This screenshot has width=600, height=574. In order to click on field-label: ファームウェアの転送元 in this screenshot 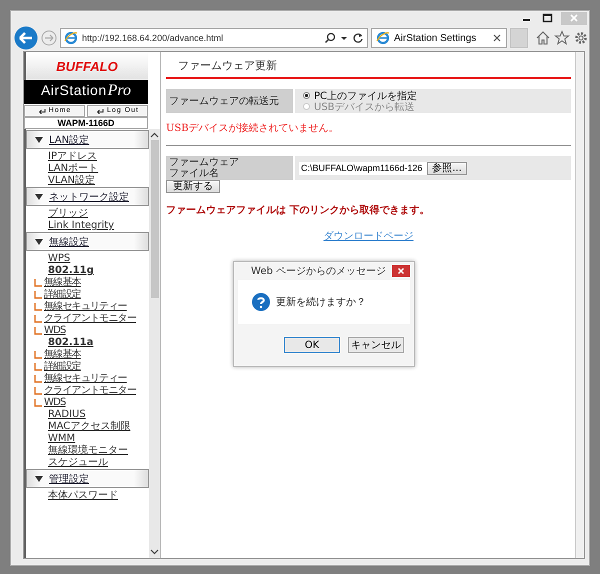, I will do `click(229, 101)`.